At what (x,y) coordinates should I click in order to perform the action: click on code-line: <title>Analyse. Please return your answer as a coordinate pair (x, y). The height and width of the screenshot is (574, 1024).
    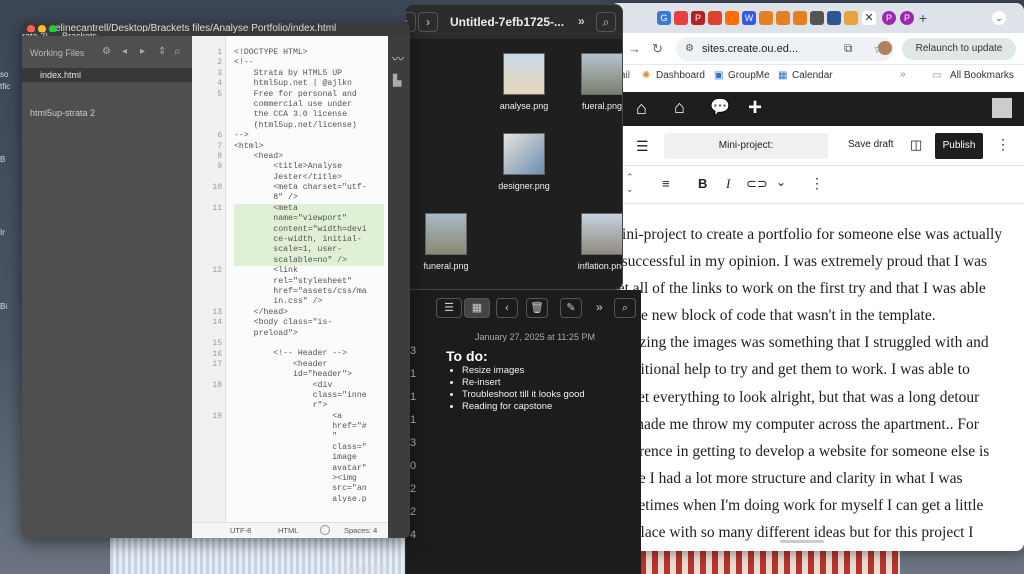
    Looking at the image, I should click on (309, 167).